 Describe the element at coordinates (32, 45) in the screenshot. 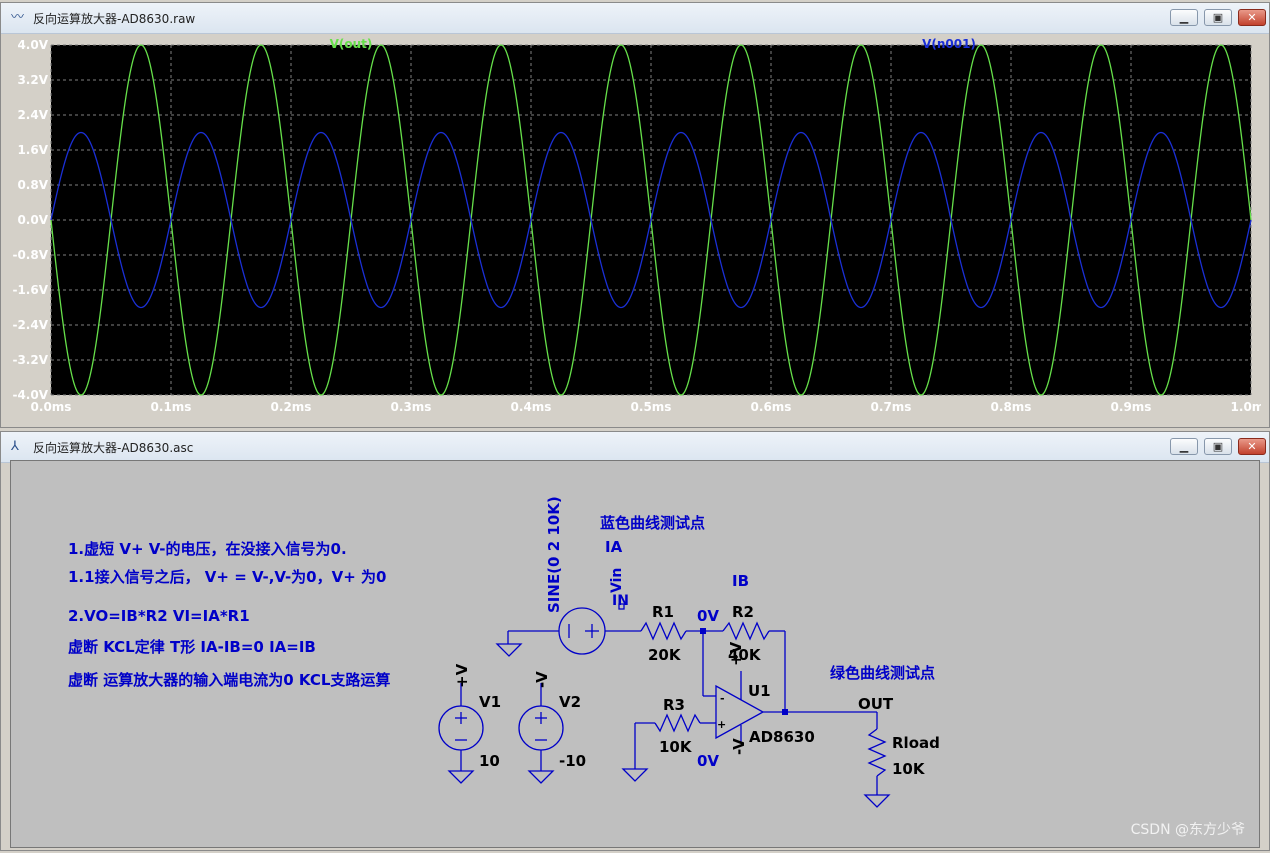

I see `y-tick-label: 4.0V` at that location.